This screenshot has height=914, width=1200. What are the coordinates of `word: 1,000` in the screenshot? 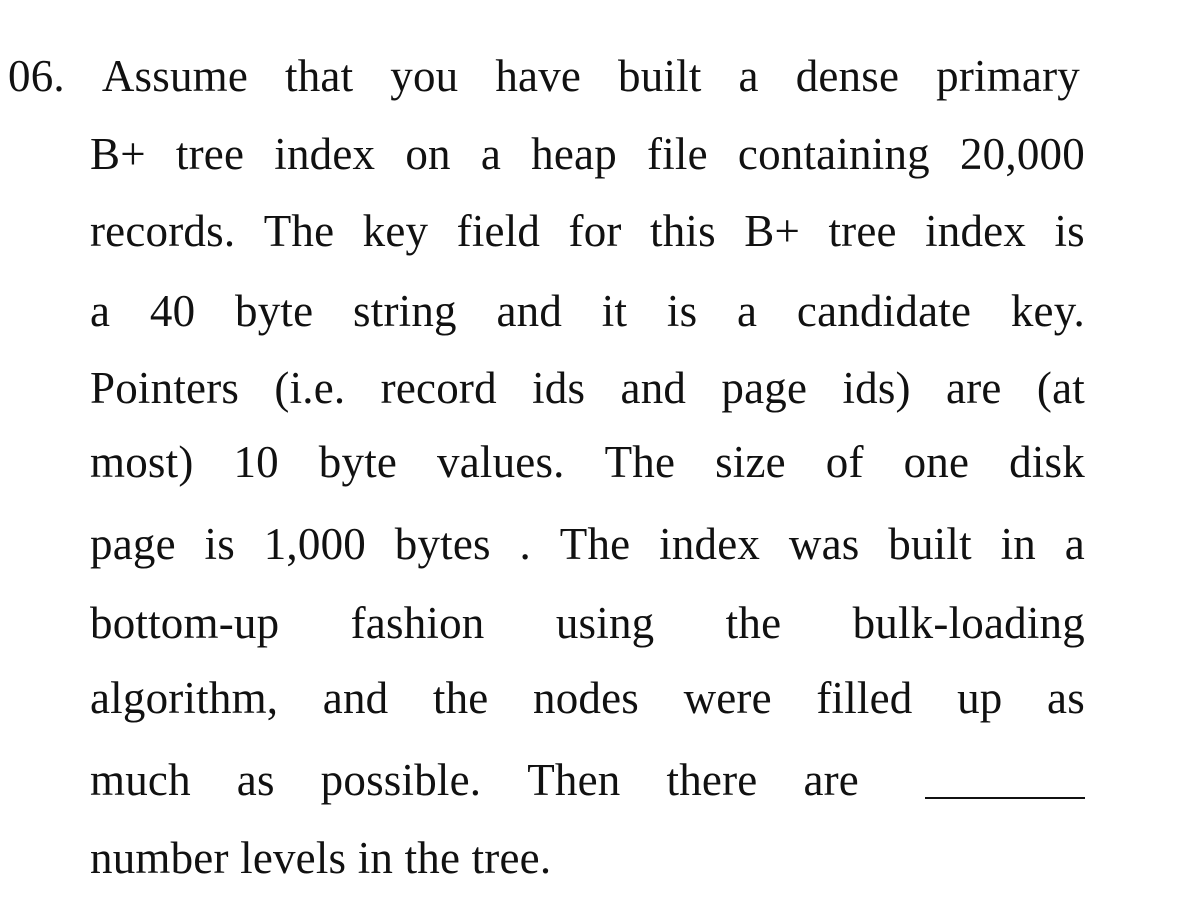 It's located at (314, 544).